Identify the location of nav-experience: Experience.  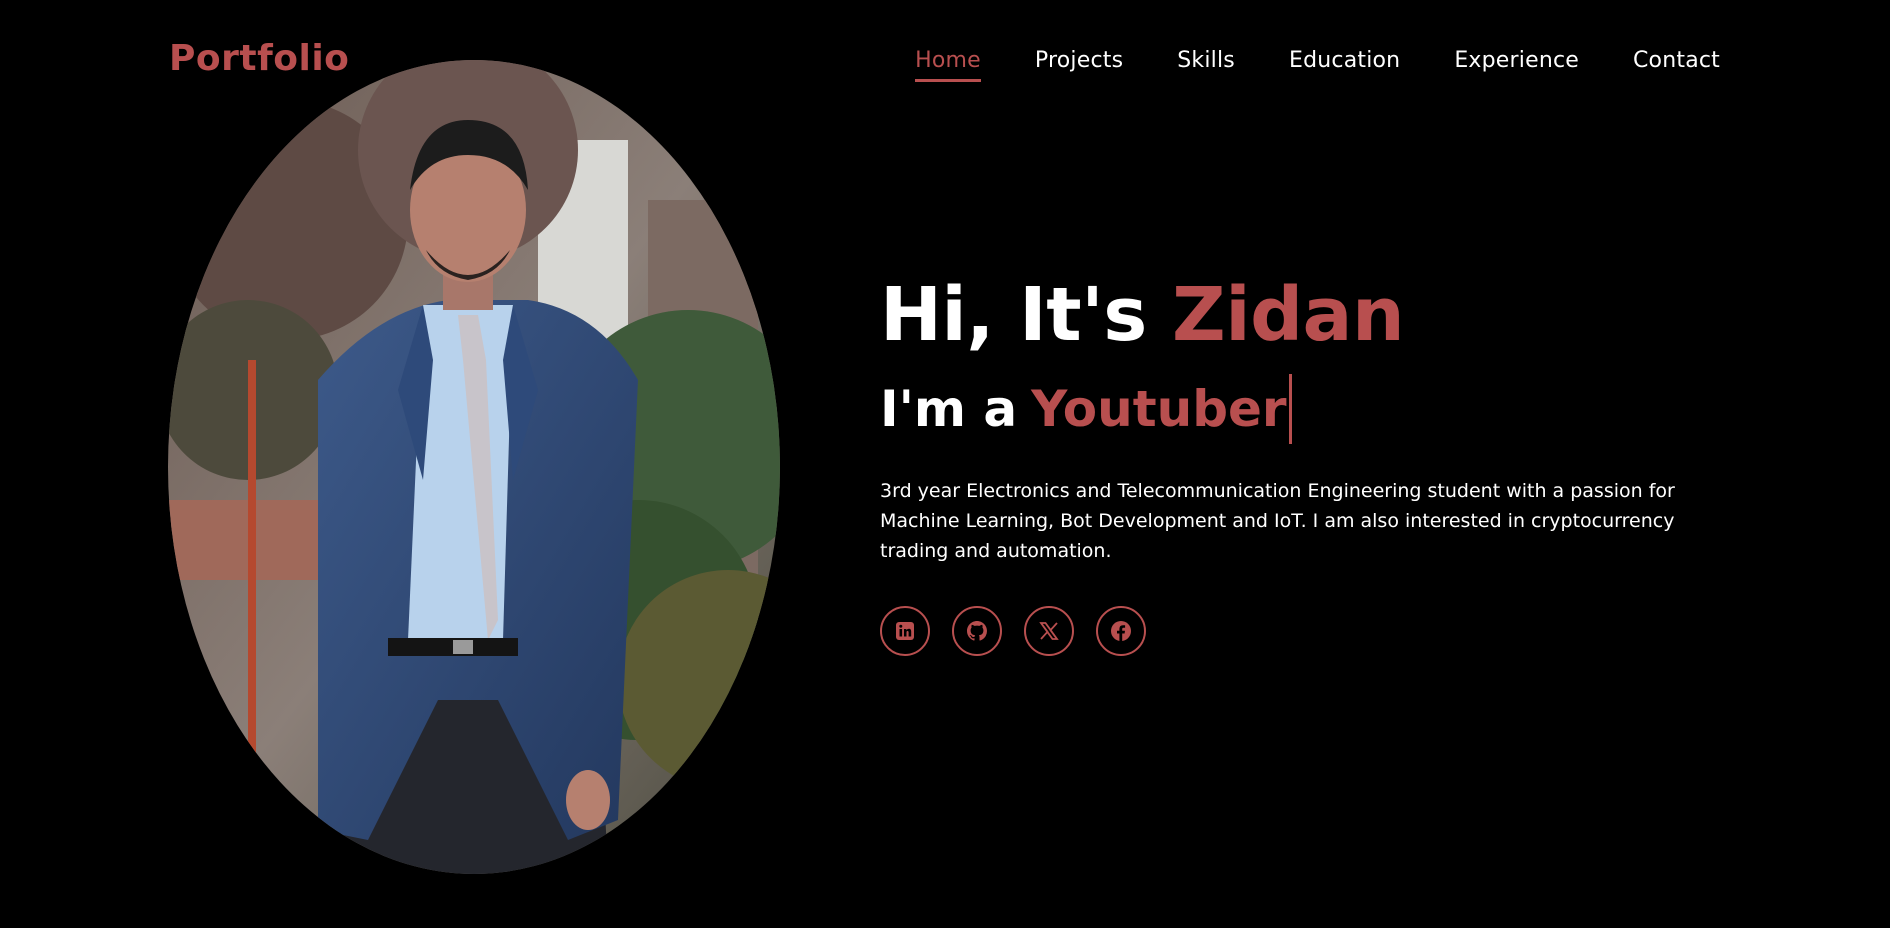
(1516, 65).